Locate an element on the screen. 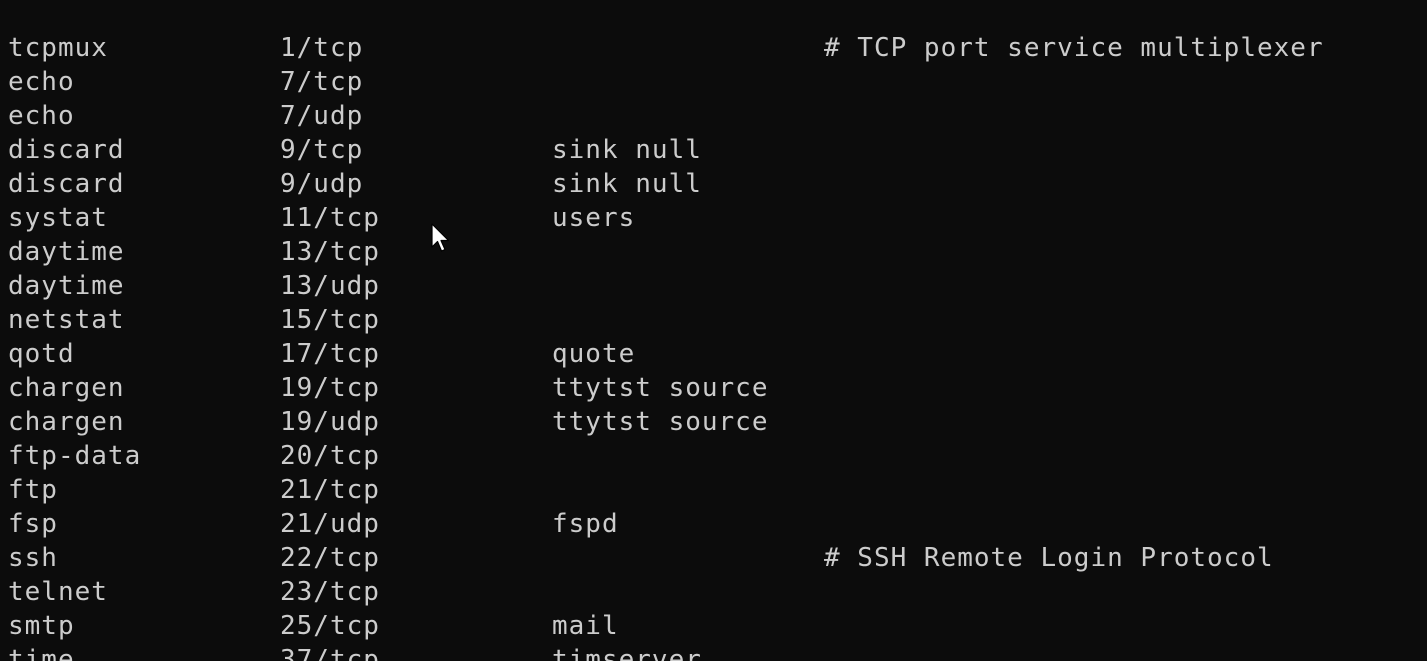 The width and height of the screenshot is (1427, 661). service-line: qotd 17/tcp quote is located at coordinates (713, 354).